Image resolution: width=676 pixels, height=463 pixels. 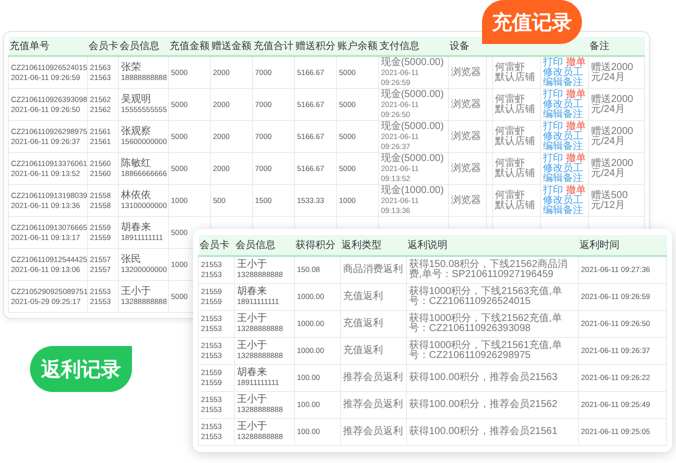 What do you see at coordinates (492, 405) in the screenshot?
I see `table-cell: 获得100.00积分，推荐会员21562` at bounding box center [492, 405].